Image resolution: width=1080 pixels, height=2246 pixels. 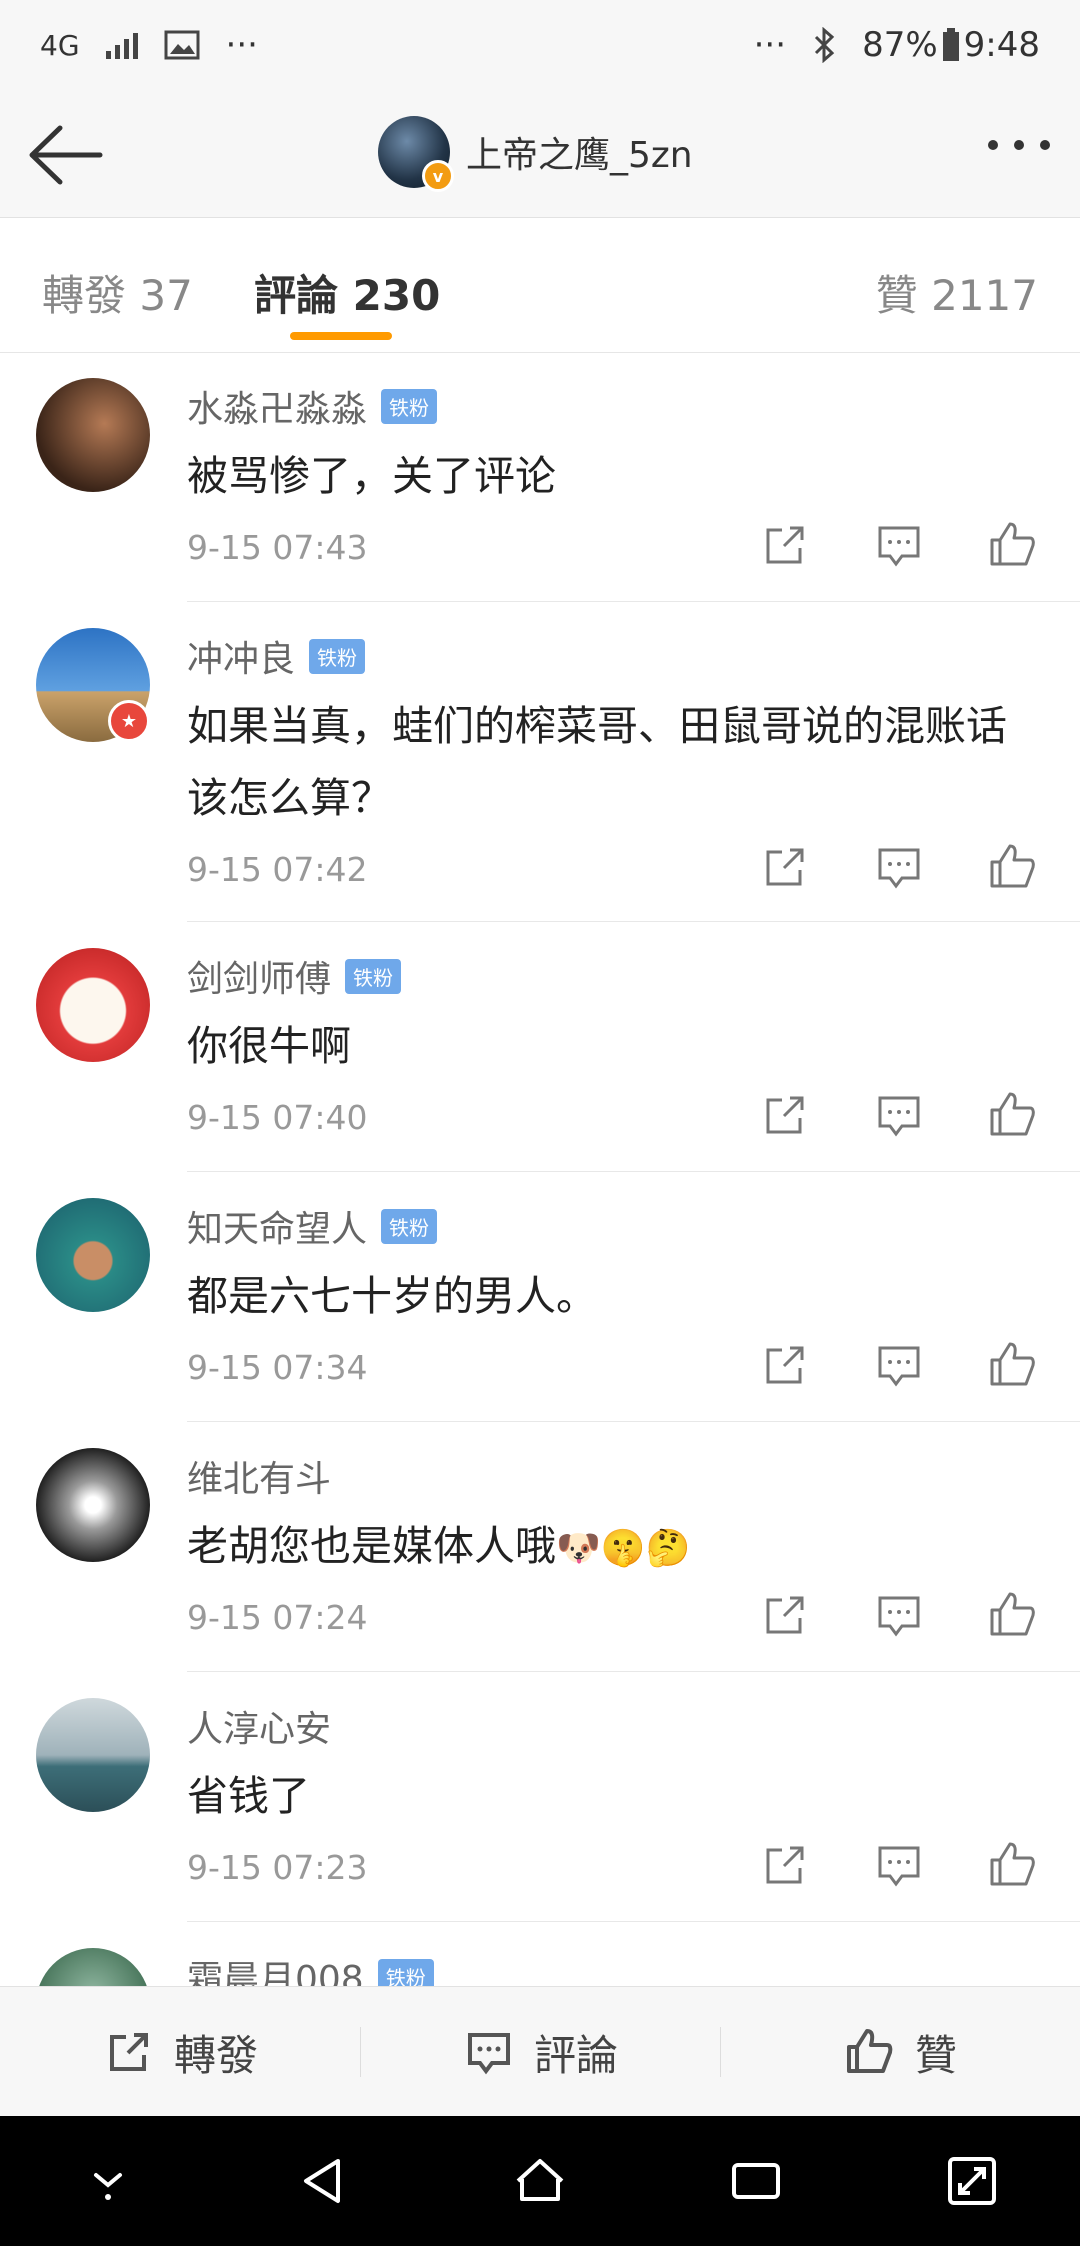 What do you see at coordinates (277, 1617) in the screenshot?
I see `comment-time: 9-15 07:24` at bounding box center [277, 1617].